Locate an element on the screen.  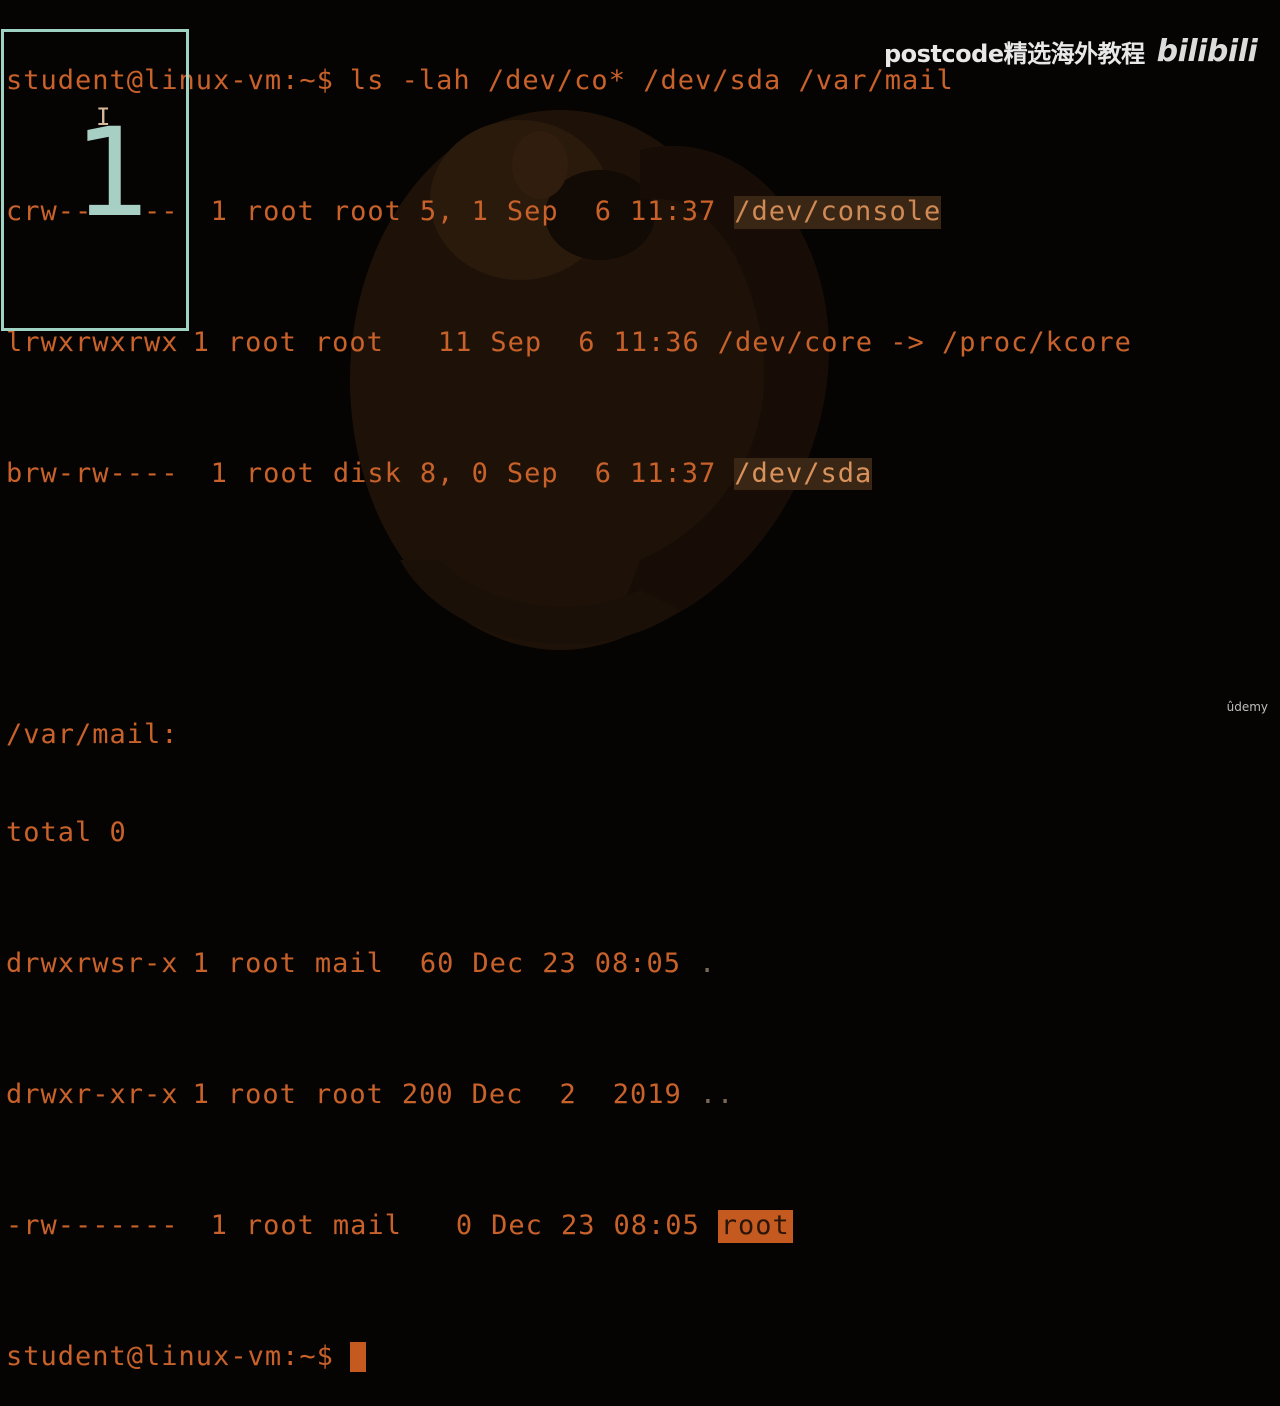
filename: root is located at coordinates (755, 1226).